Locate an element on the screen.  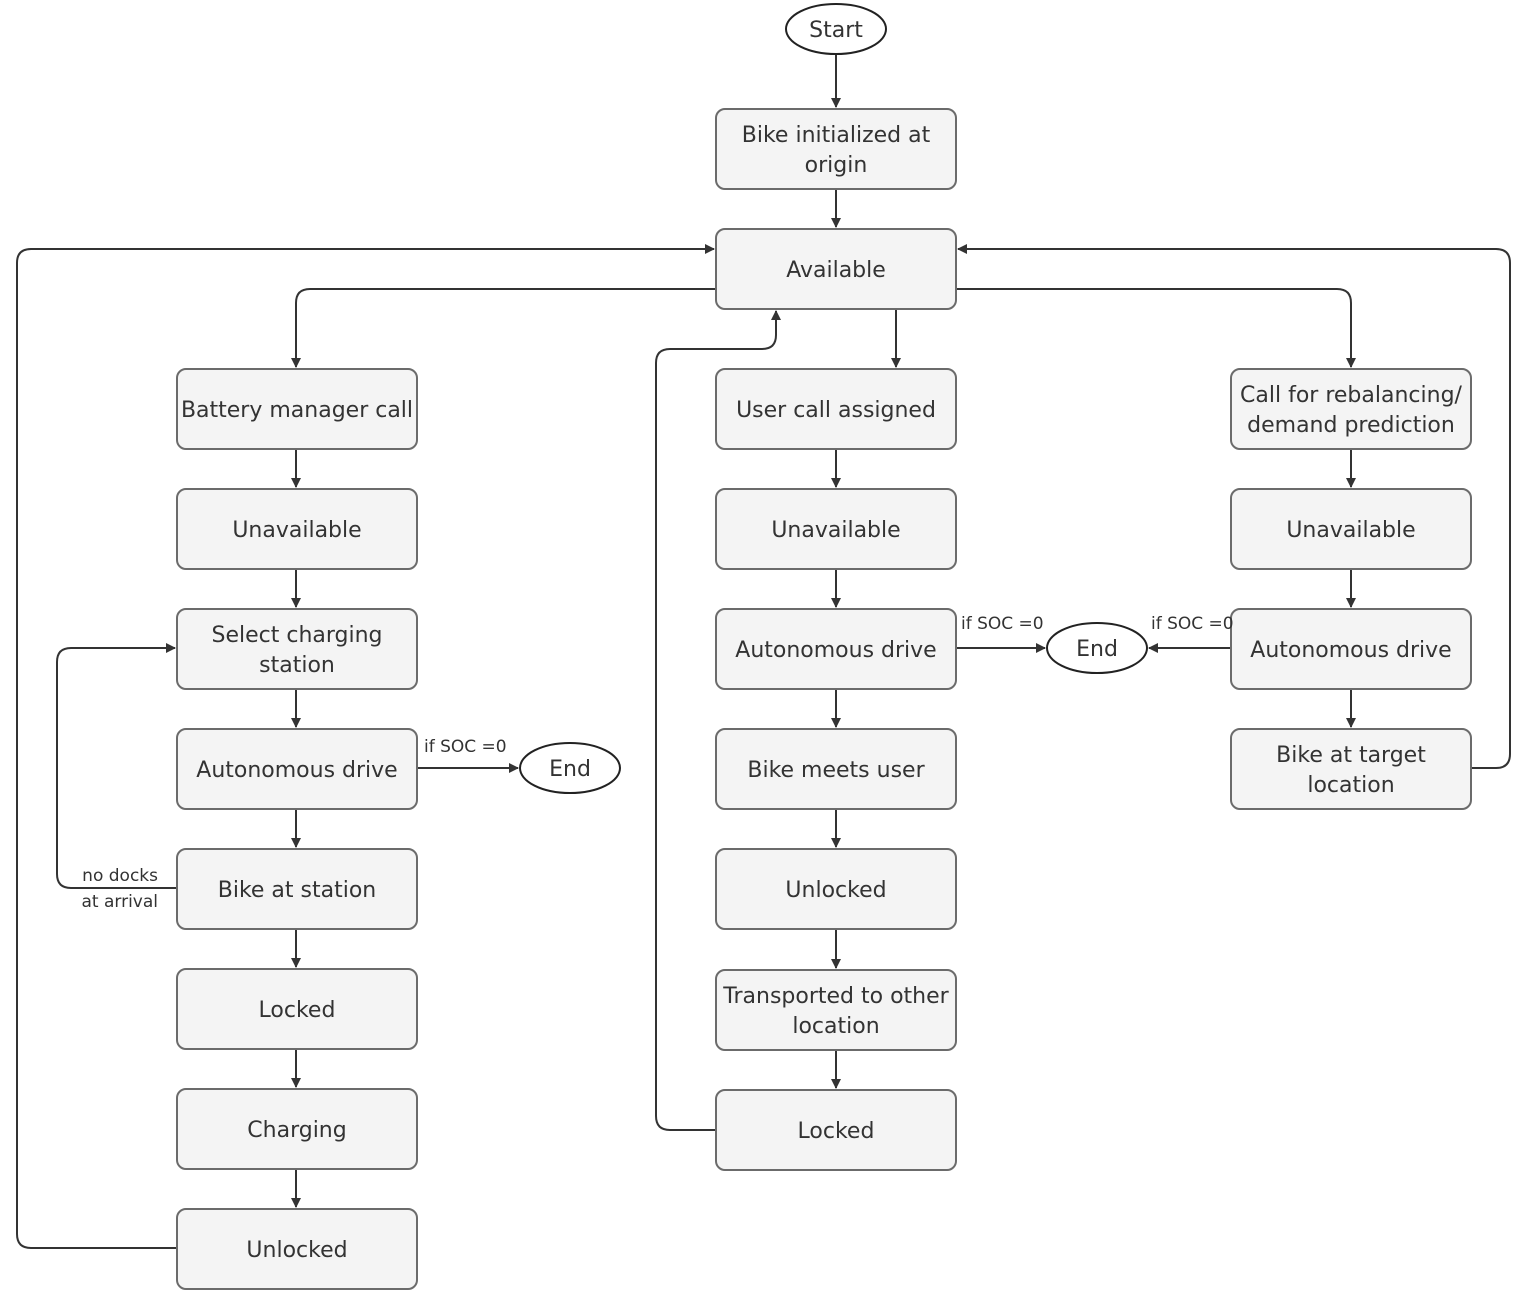
node-c-drive: Autonomous drive is located at coordinates (836, 649).